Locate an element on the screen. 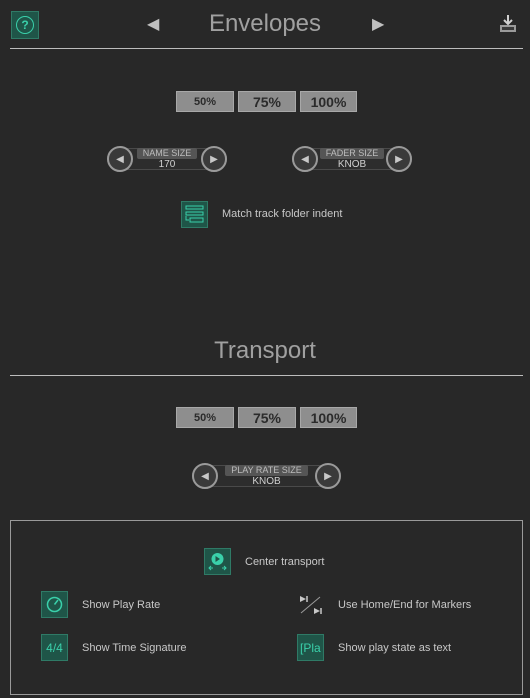  play-rate-size-value: KNOB is located at coordinates (266, 481).